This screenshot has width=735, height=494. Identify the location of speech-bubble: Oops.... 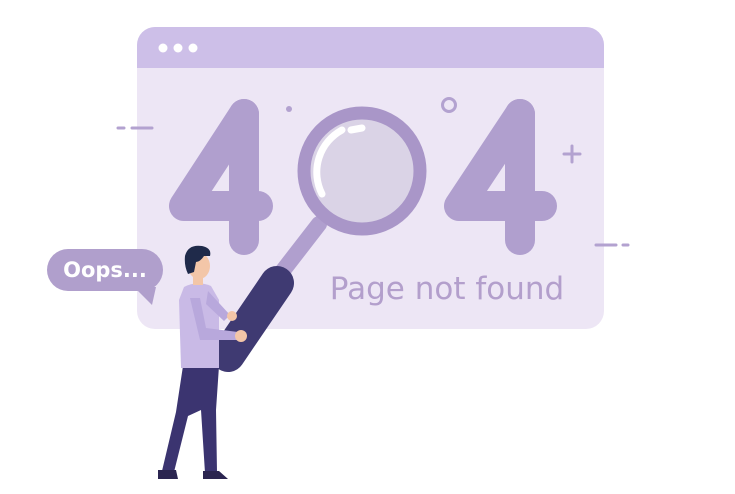
(105, 277).